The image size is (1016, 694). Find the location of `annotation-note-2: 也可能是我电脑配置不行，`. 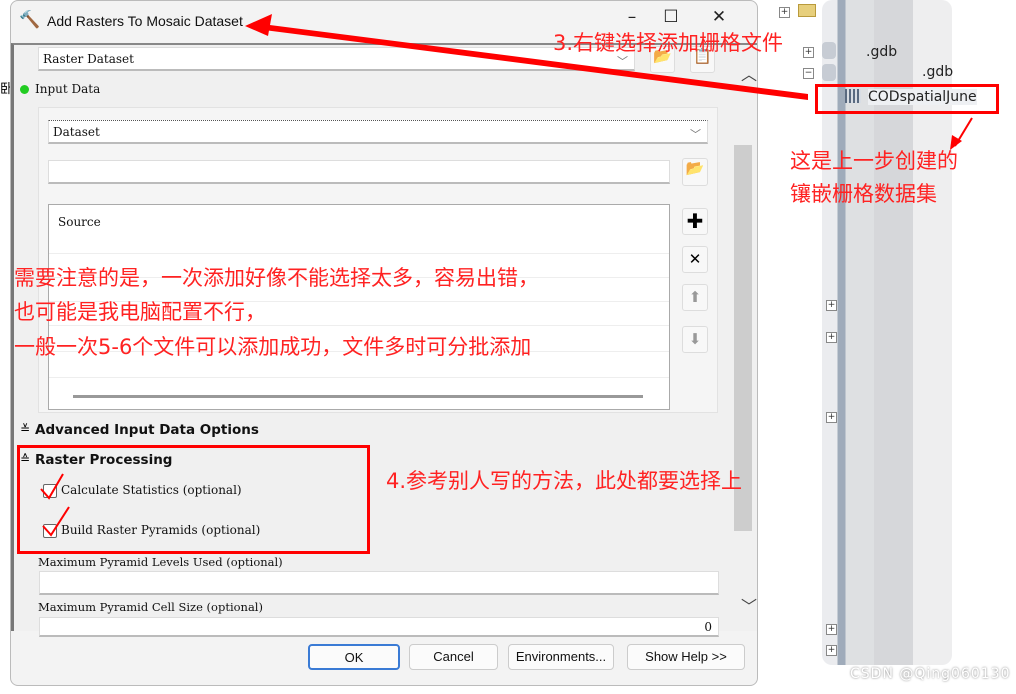

annotation-note-2: 也可能是我电脑配置不行， is located at coordinates (140, 312).